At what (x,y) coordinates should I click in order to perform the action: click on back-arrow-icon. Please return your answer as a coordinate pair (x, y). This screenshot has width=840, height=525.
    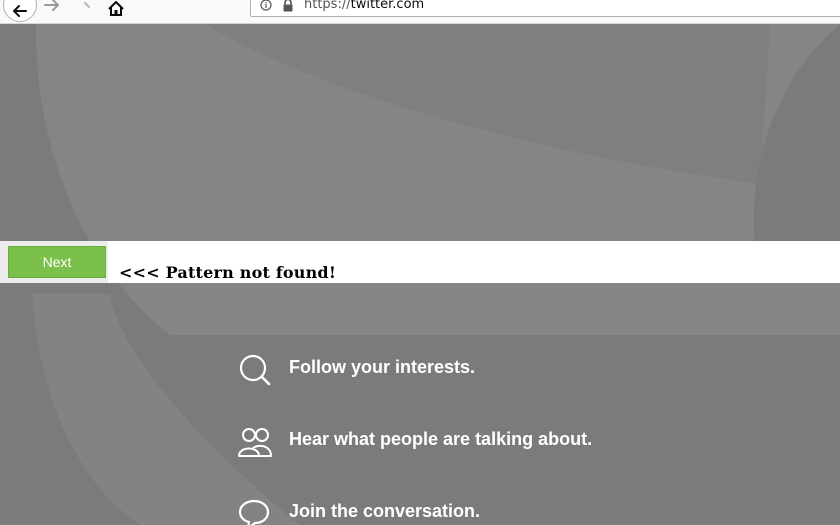
    Looking at the image, I should click on (20, 11).